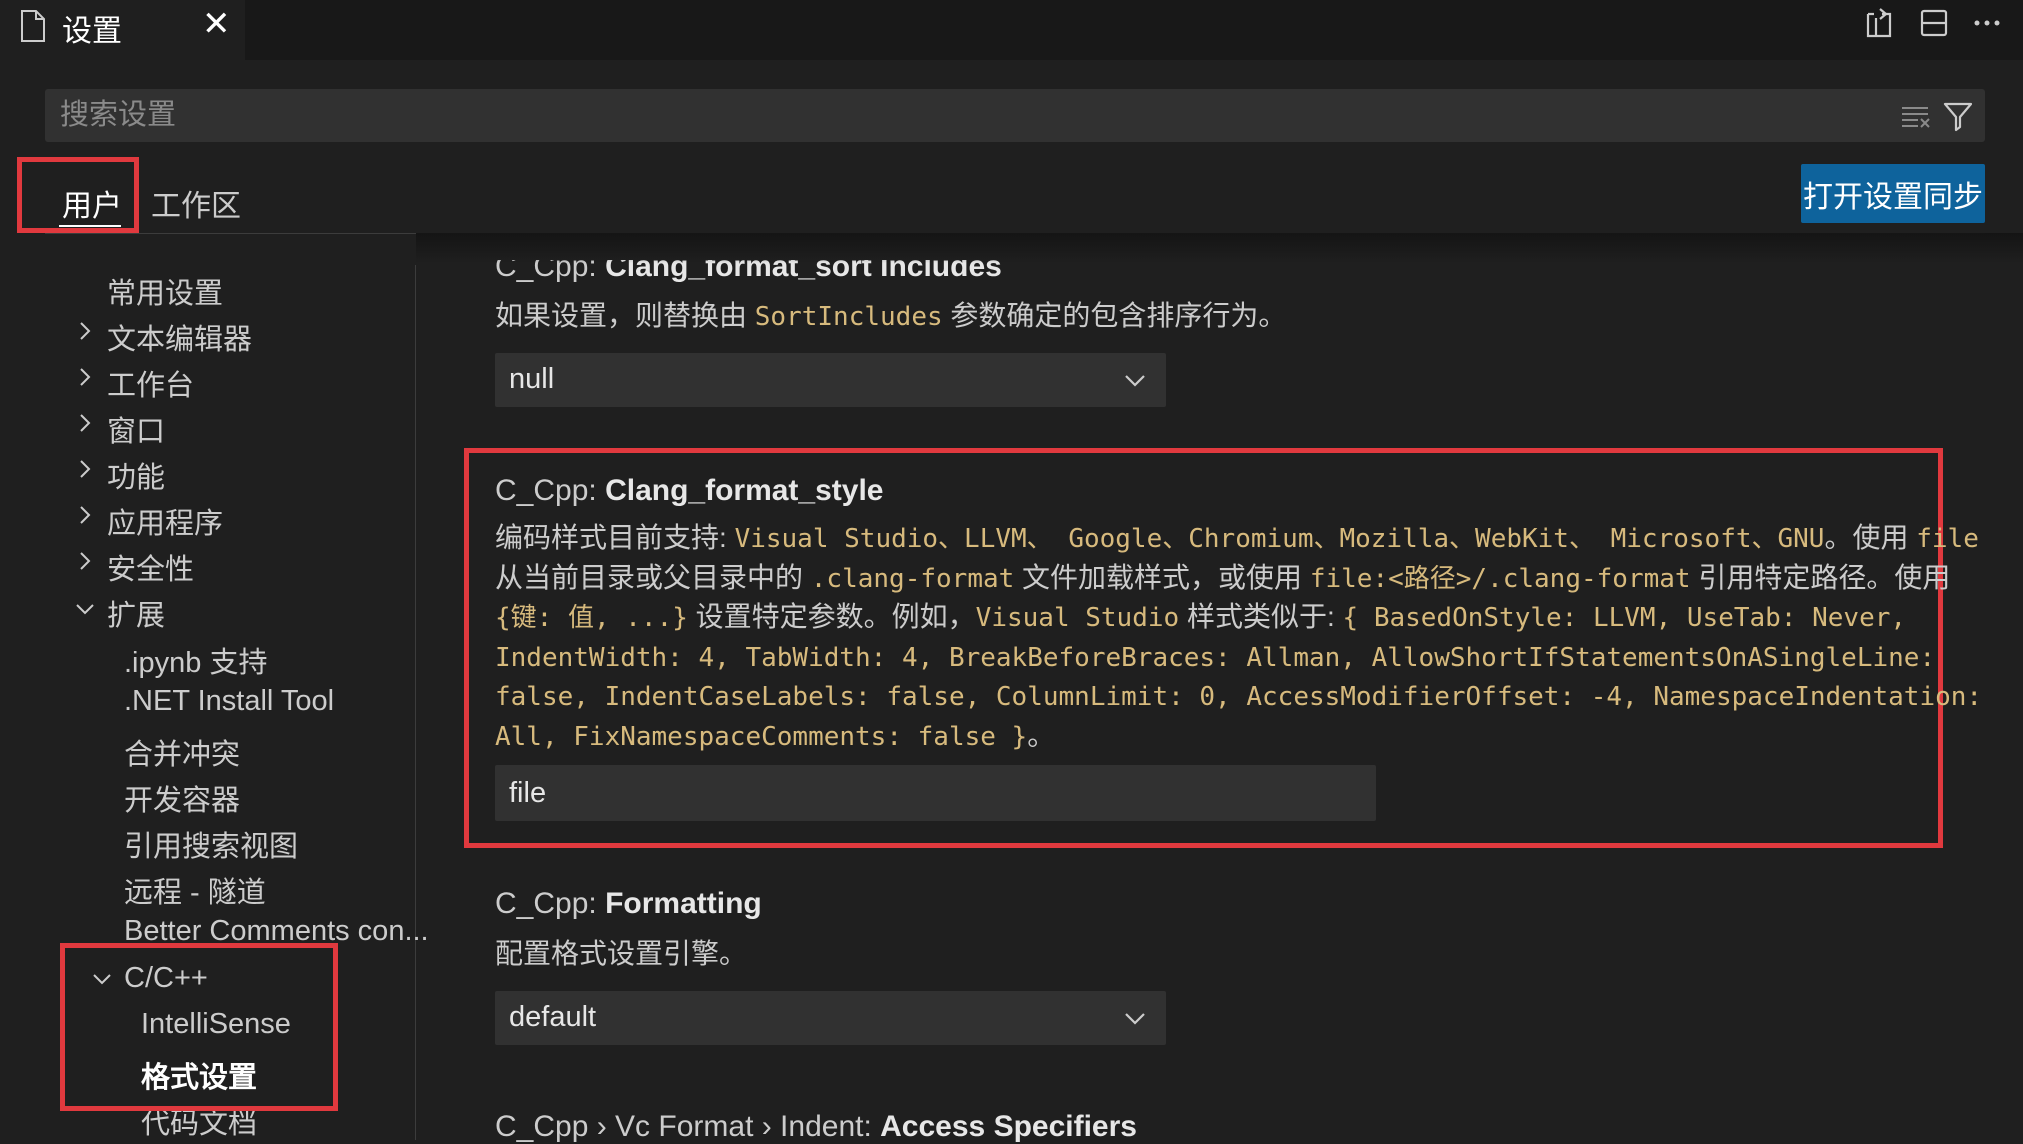 Image resolution: width=2023 pixels, height=1144 pixels. I want to click on setting-prefix: C_Cpp › Vc Format › Indent:, so click(688, 1126).